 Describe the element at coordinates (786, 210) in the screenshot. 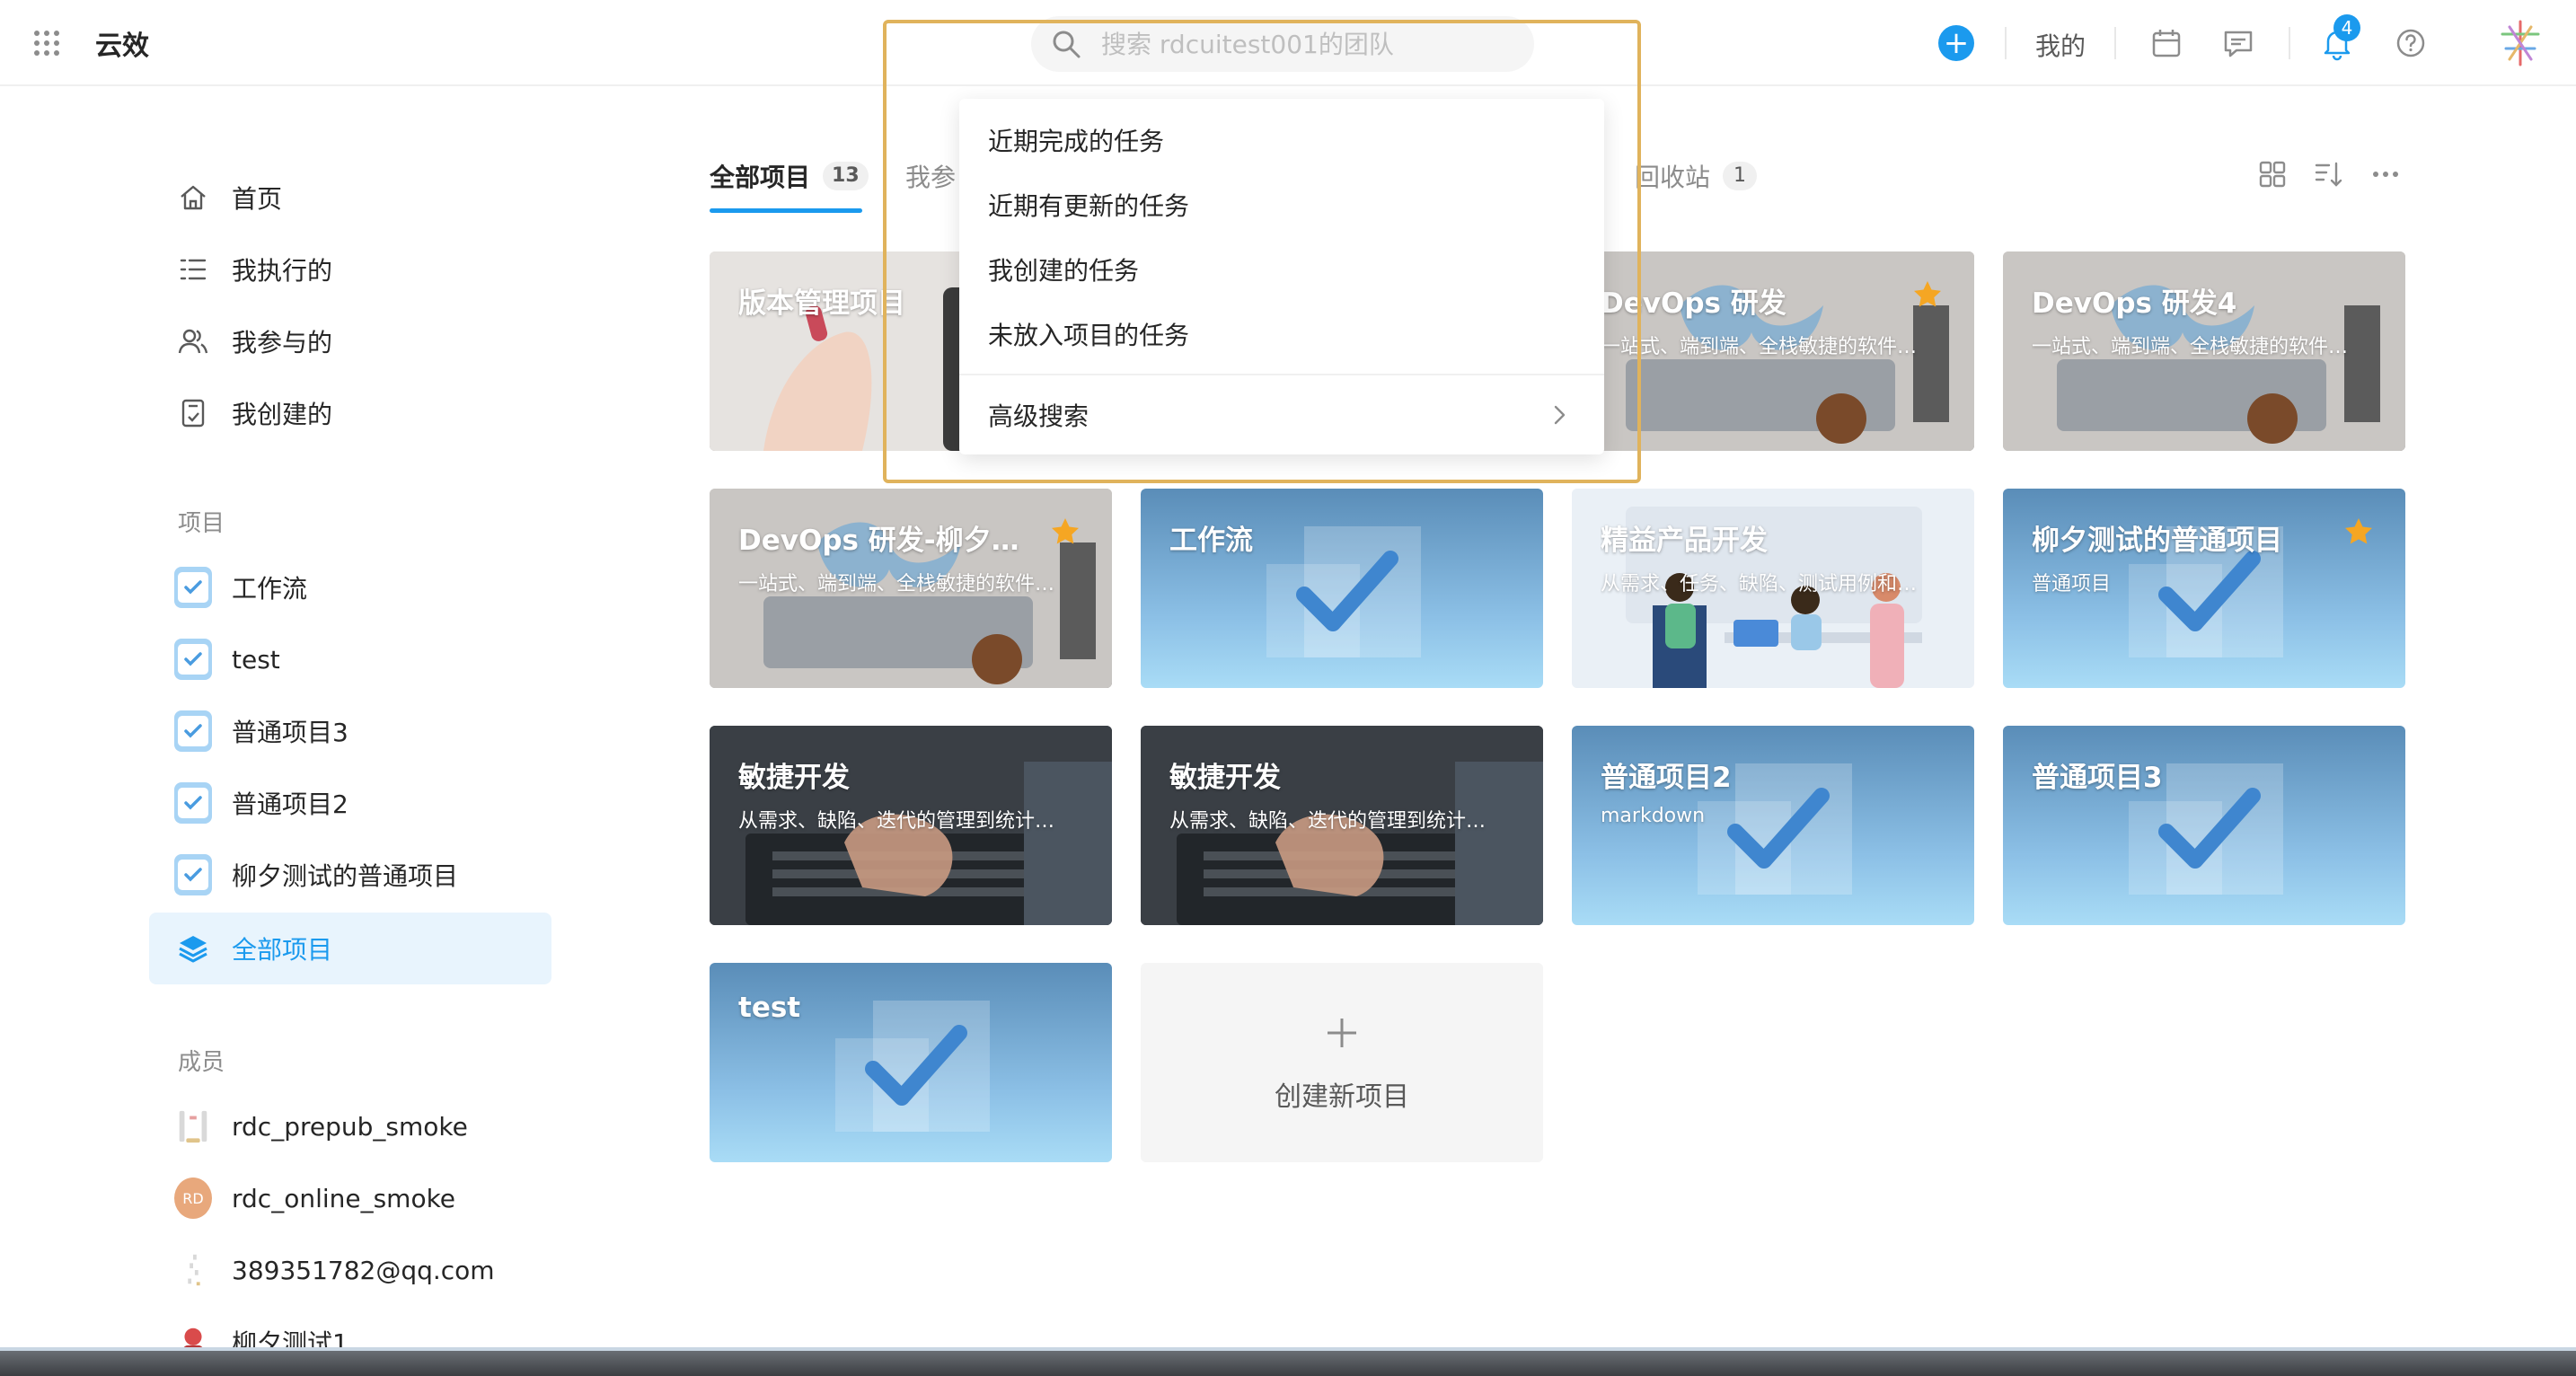

I see `tab-active-indicator` at that location.